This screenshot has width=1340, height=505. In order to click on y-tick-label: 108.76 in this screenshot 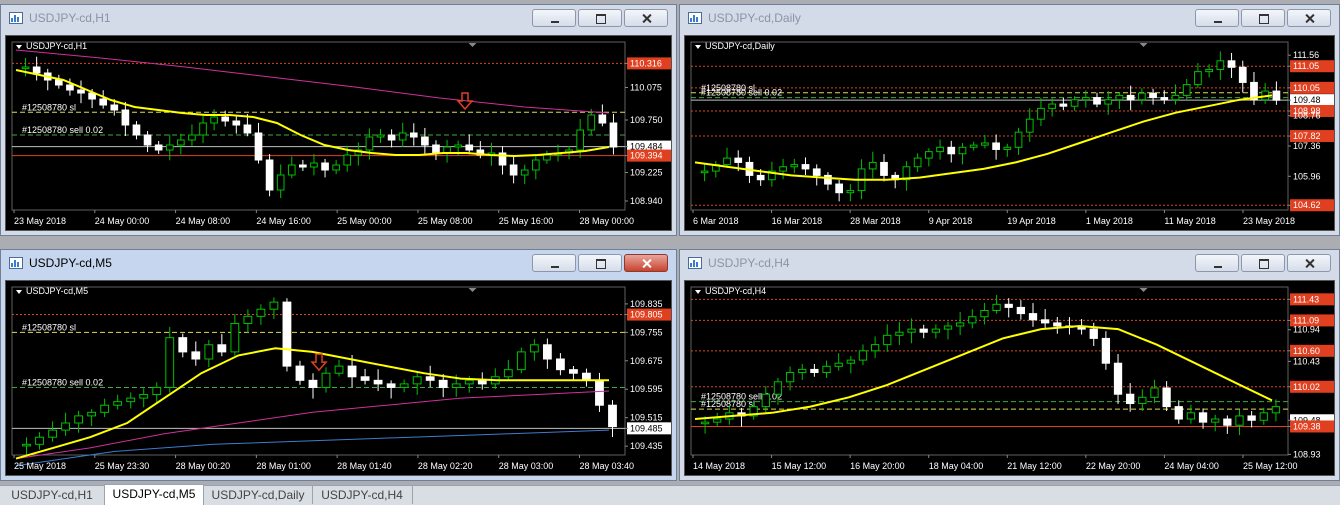, I will do `click(1307, 116)`.